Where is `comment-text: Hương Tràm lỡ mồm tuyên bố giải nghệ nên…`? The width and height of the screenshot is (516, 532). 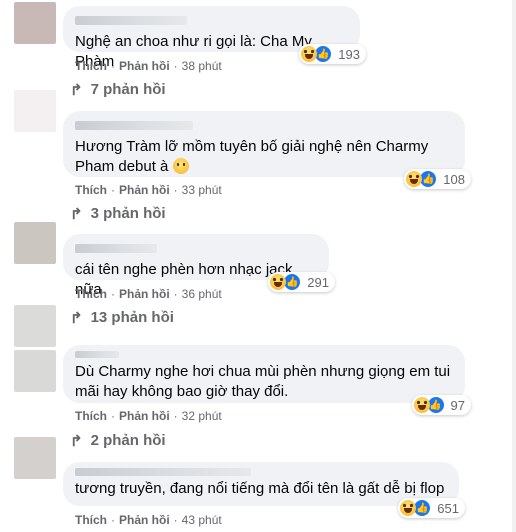
comment-text: Hương Tràm lỡ mồm tuyên bố giải nghệ nên… is located at coordinates (254, 156).